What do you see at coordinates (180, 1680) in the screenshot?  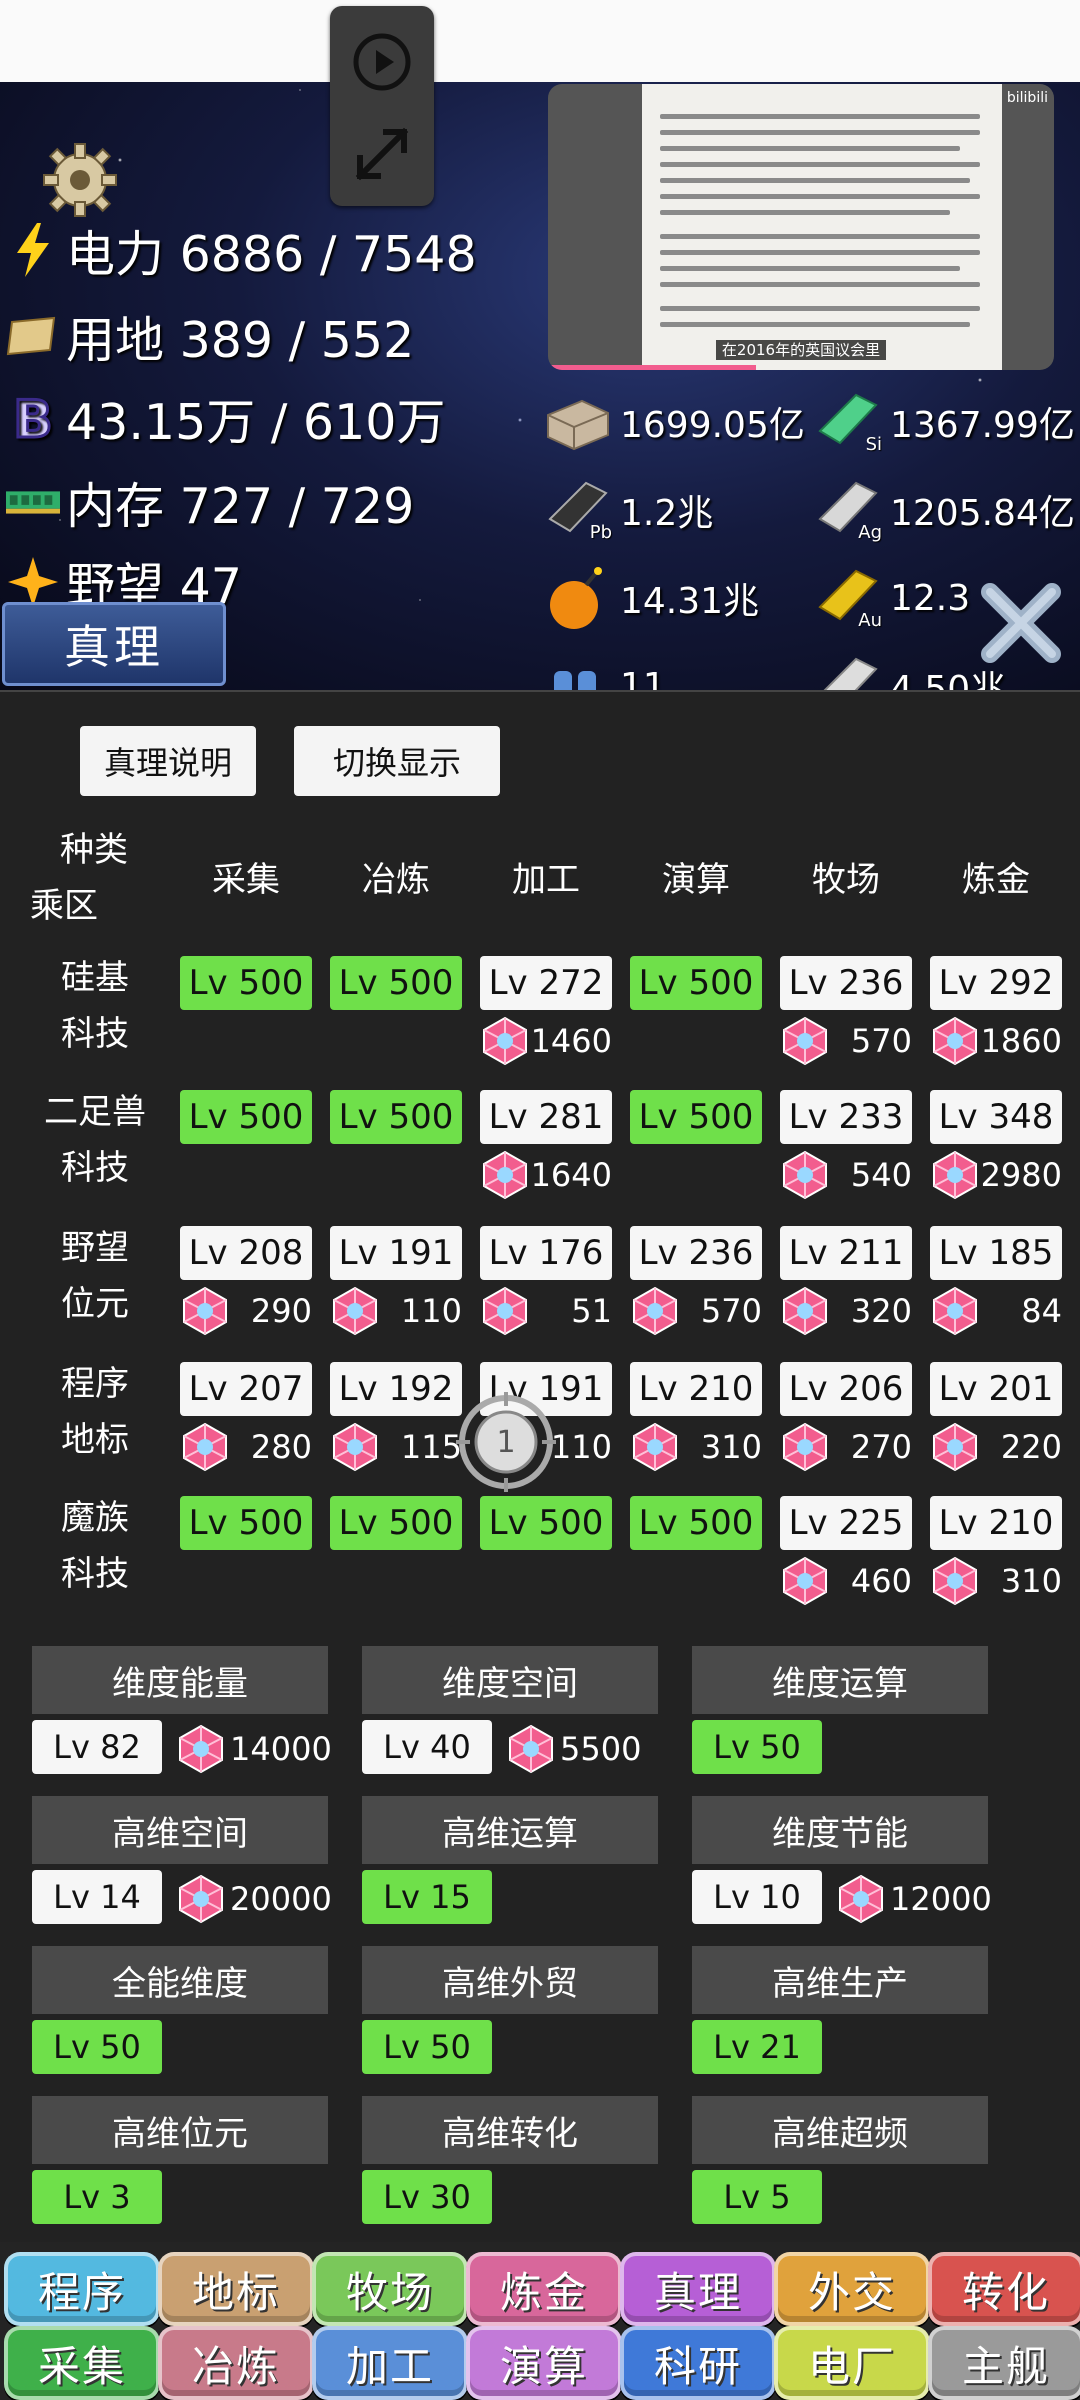 I see `dimension-title: 维度能量` at bounding box center [180, 1680].